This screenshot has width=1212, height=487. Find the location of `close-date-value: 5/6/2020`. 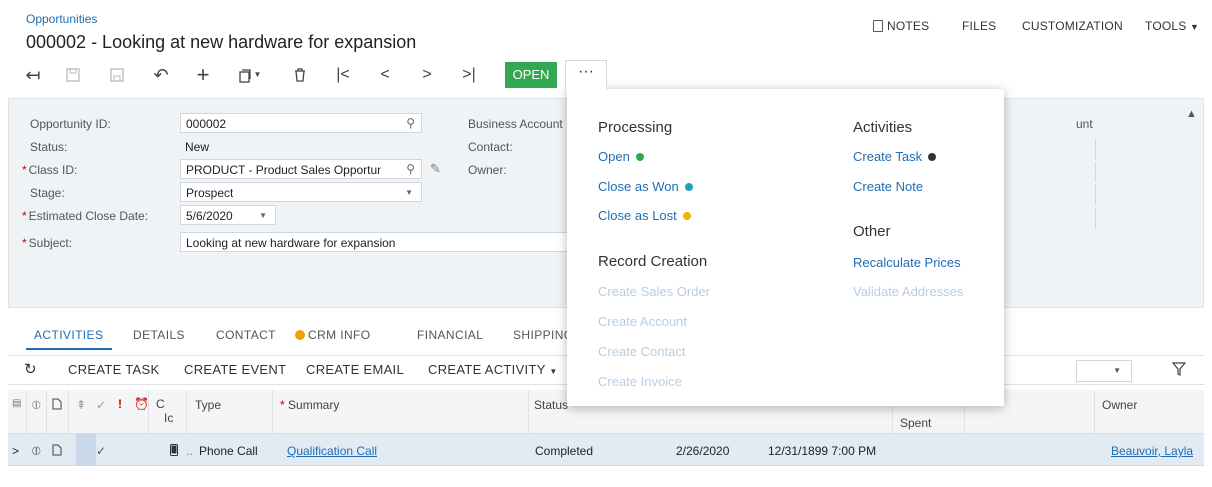

close-date-value: 5/6/2020 is located at coordinates (209, 216).